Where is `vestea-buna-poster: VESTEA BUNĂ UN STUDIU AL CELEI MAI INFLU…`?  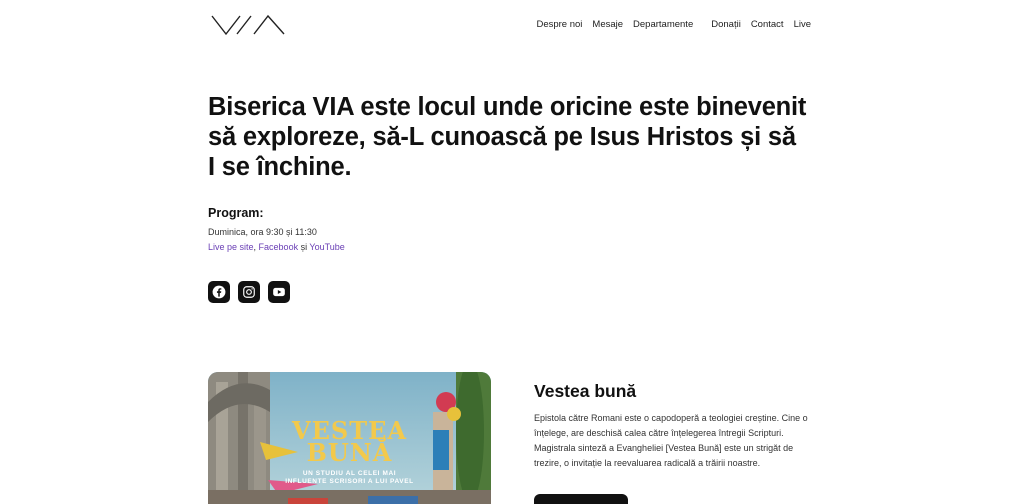
vestea-buna-poster: VESTEA BUNĂ UN STUDIU AL CELEI MAI INFLU… is located at coordinates (349, 438).